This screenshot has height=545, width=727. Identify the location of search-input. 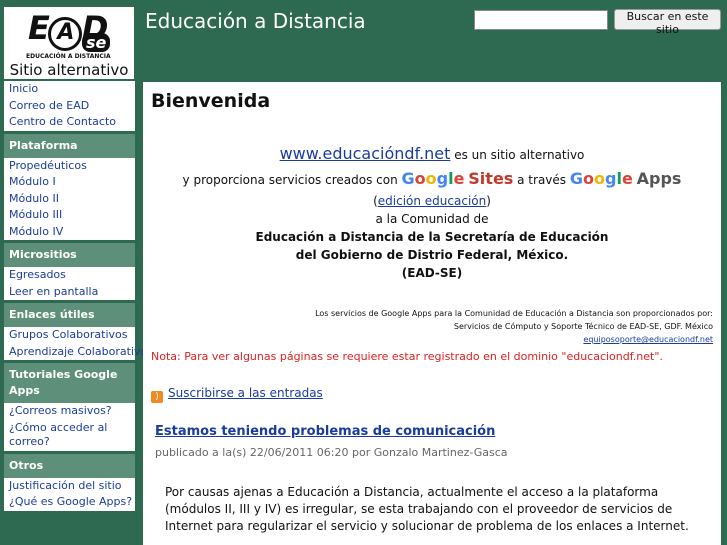
(541, 20).